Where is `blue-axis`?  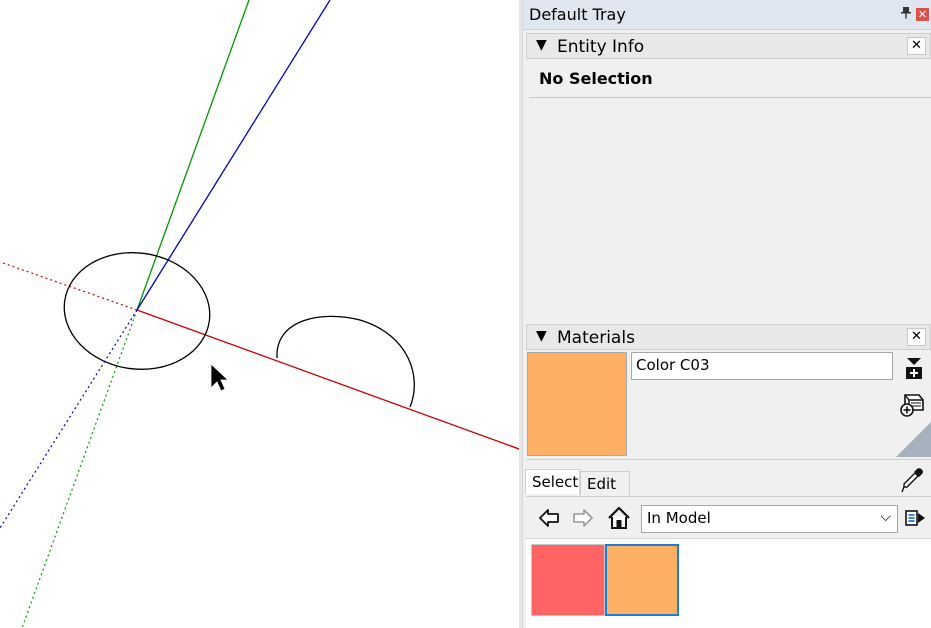
blue-axis is located at coordinates (233, 155).